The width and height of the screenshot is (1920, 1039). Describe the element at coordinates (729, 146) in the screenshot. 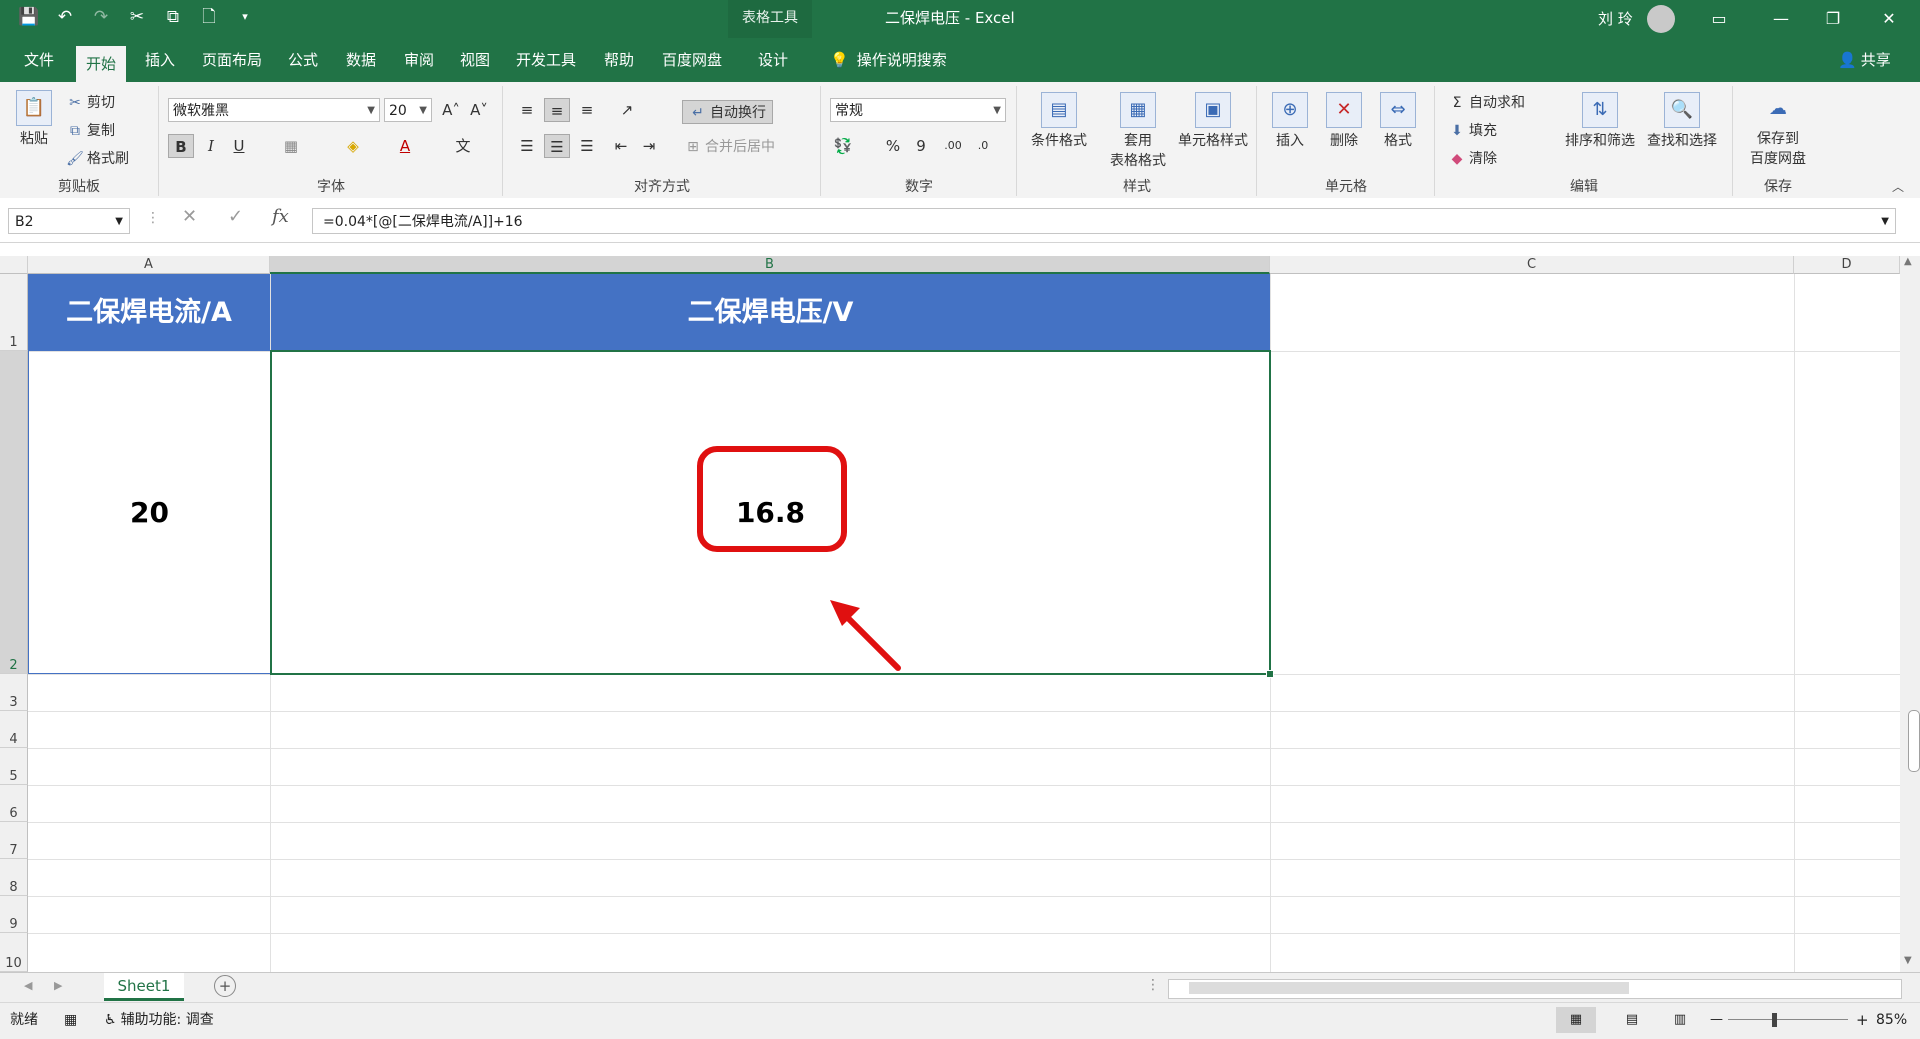

I see `merge-center-button: ⊞ 合并后居中` at that location.